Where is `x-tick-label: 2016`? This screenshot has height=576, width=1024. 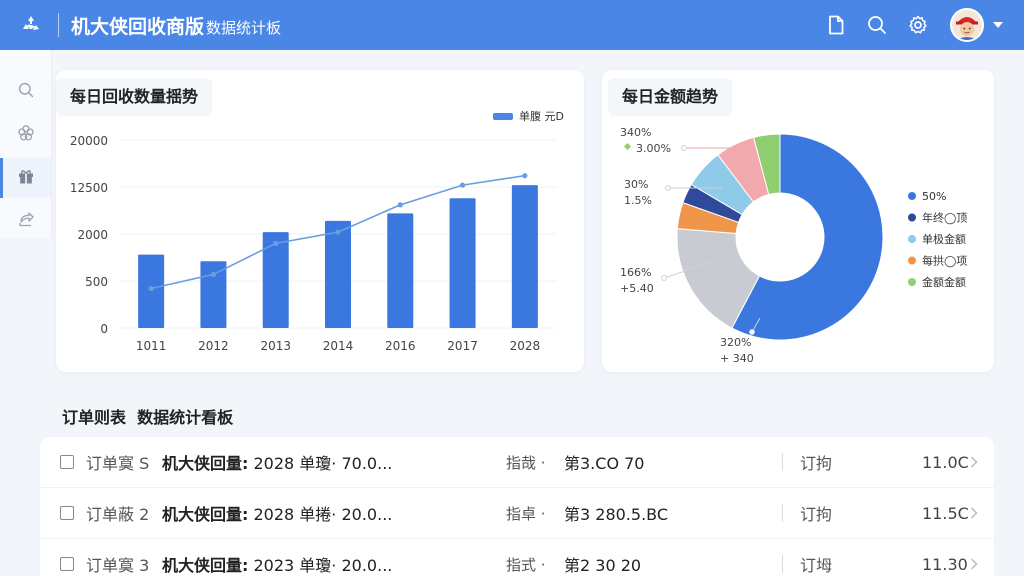 x-tick-label: 2016 is located at coordinates (400, 346).